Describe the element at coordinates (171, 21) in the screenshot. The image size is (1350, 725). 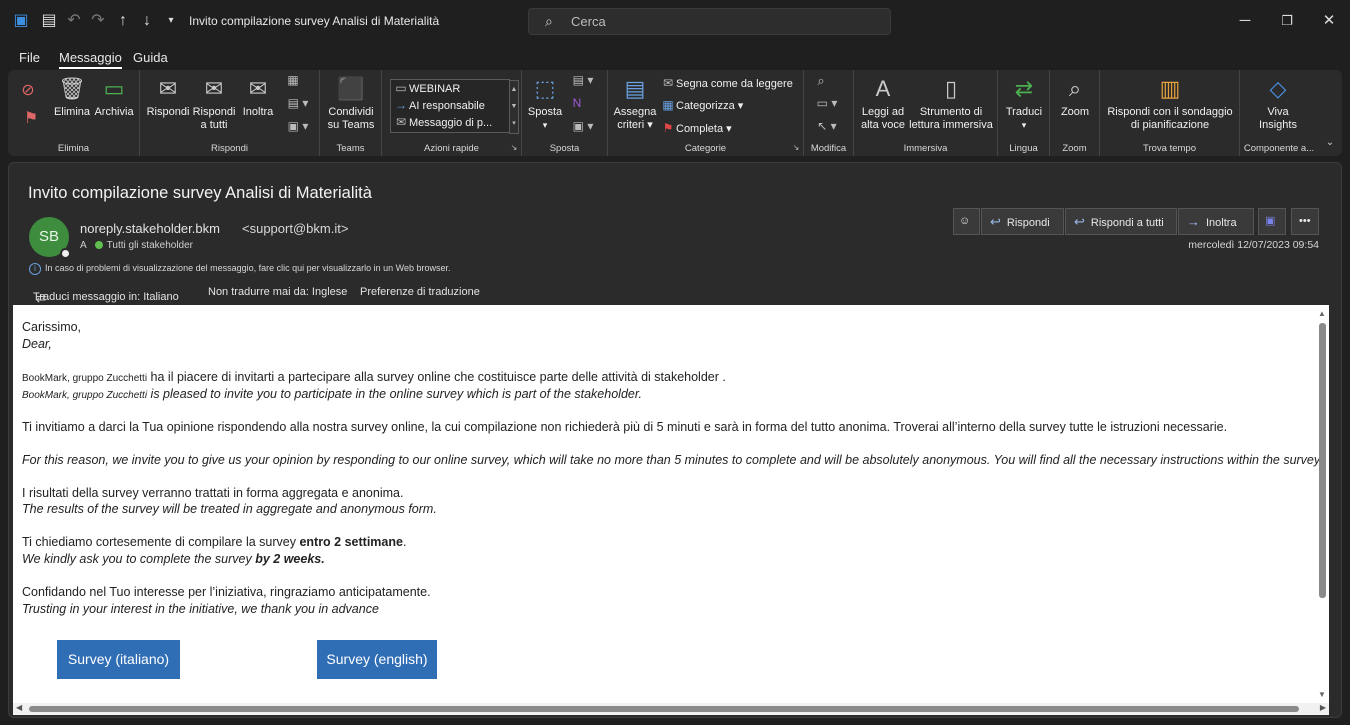
I see `customize-toolbar-icon: ▾` at that location.